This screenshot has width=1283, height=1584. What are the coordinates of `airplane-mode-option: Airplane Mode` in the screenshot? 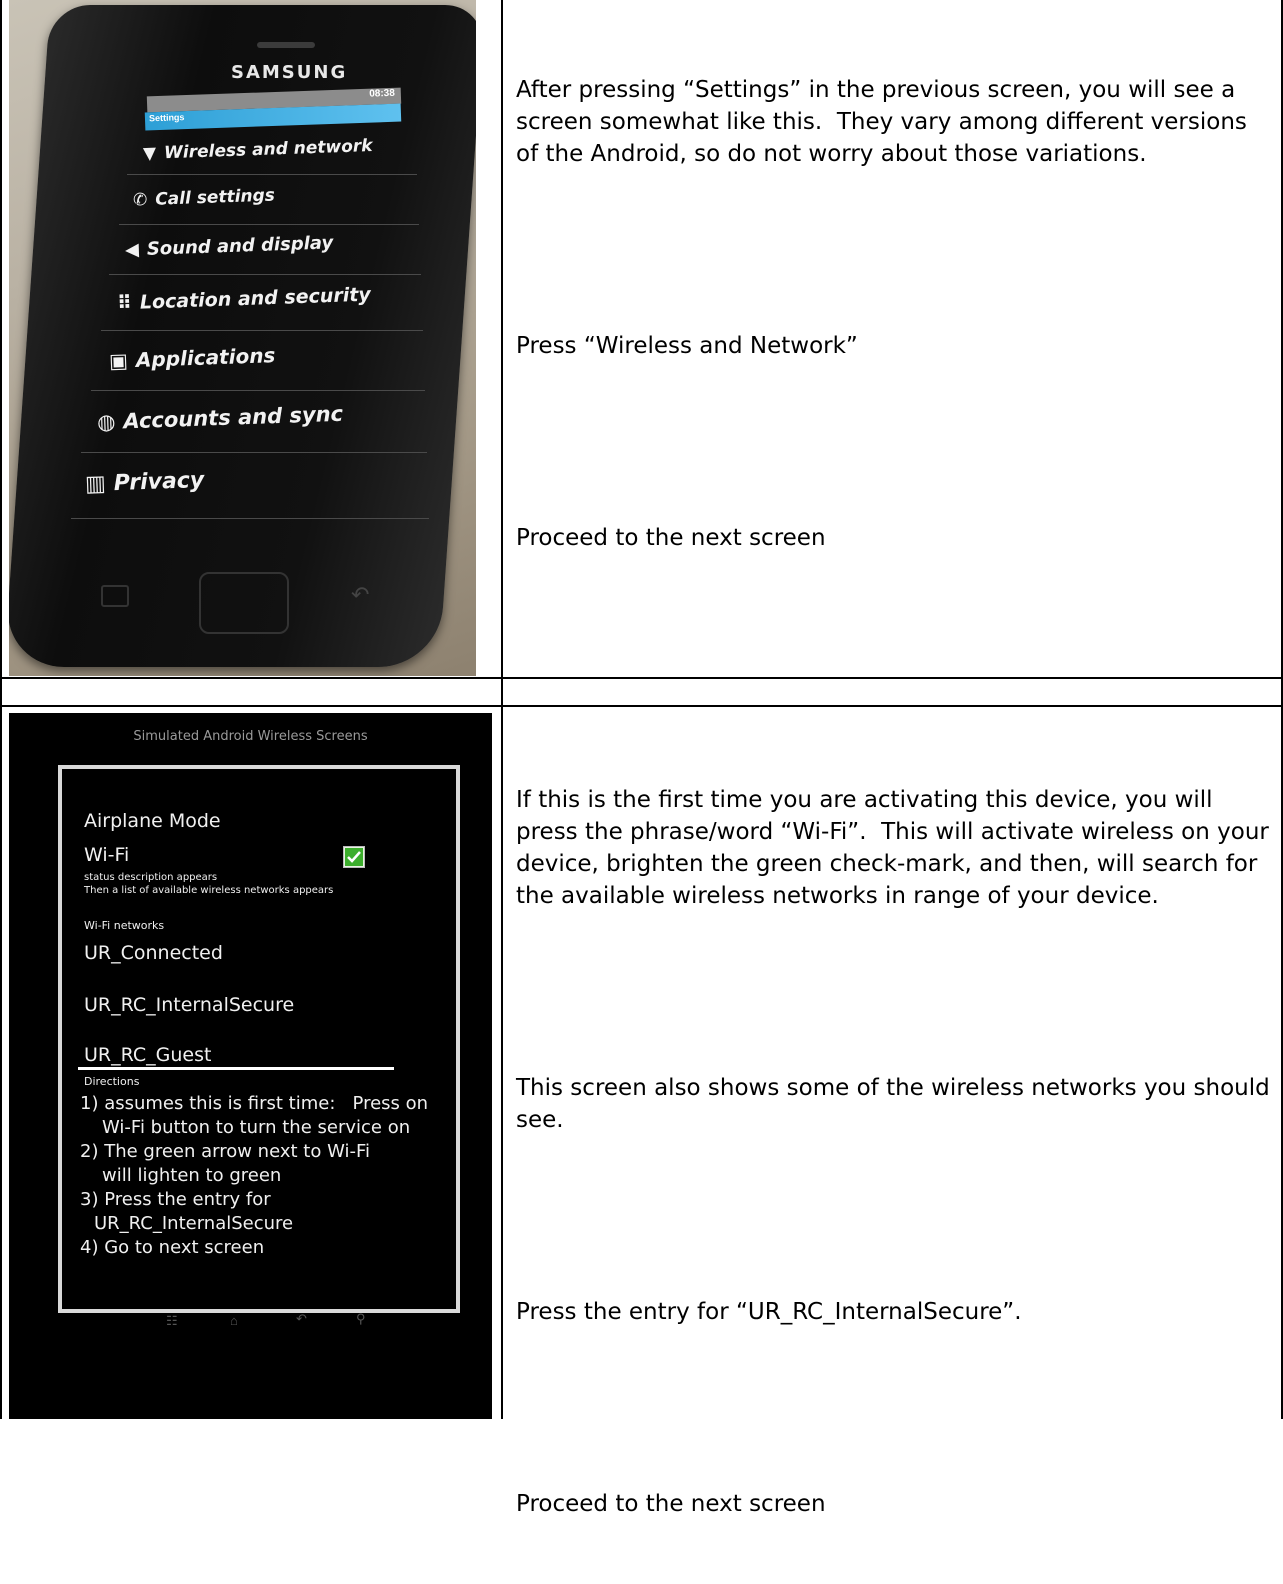 It's located at (152, 821).